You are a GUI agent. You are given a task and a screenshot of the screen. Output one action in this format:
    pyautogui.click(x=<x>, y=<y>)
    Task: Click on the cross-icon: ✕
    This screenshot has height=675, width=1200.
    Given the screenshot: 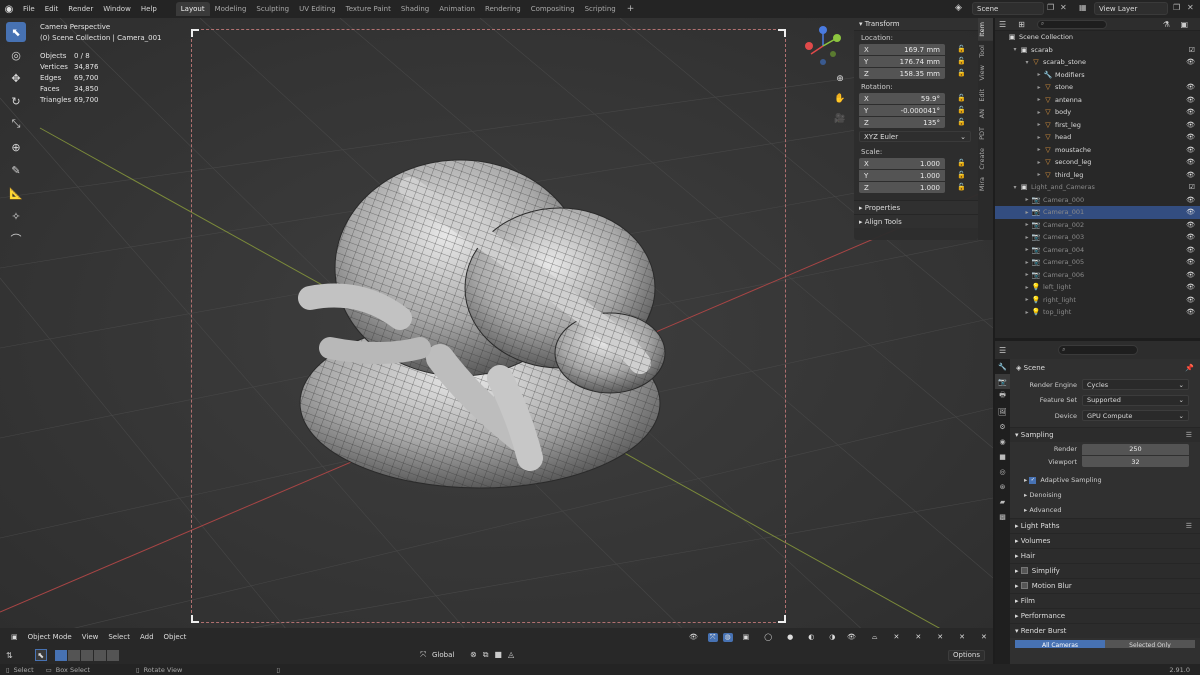 What is the action you would take?
    pyautogui.click(x=962, y=637)
    